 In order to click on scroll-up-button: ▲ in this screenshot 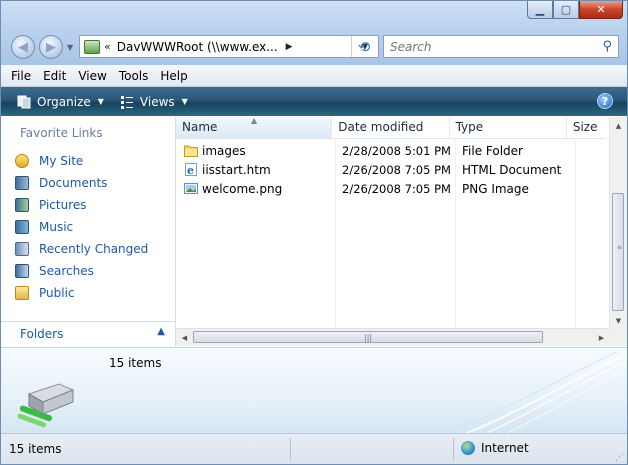, I will do `click(618, 125)`.